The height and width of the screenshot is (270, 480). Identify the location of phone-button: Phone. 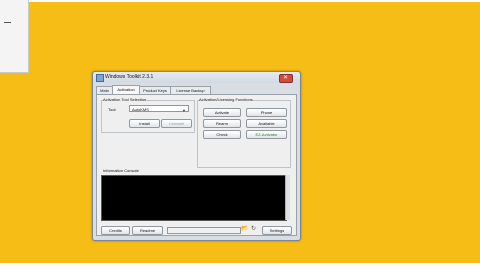
(266, 112).